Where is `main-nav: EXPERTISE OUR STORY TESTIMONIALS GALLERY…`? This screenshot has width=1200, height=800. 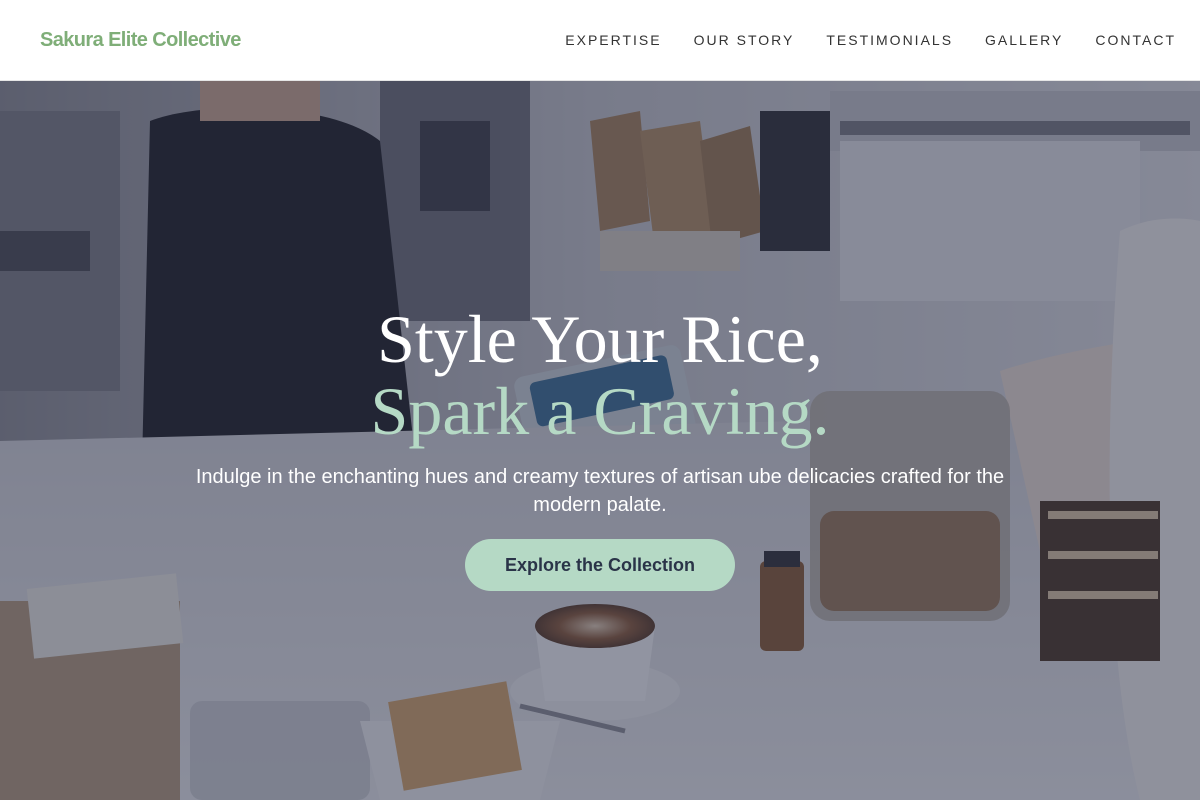
main-nav: EXPERTISE OUR STORY TESTIMONIALS GALLERY… is located at coordinates (870, 40).